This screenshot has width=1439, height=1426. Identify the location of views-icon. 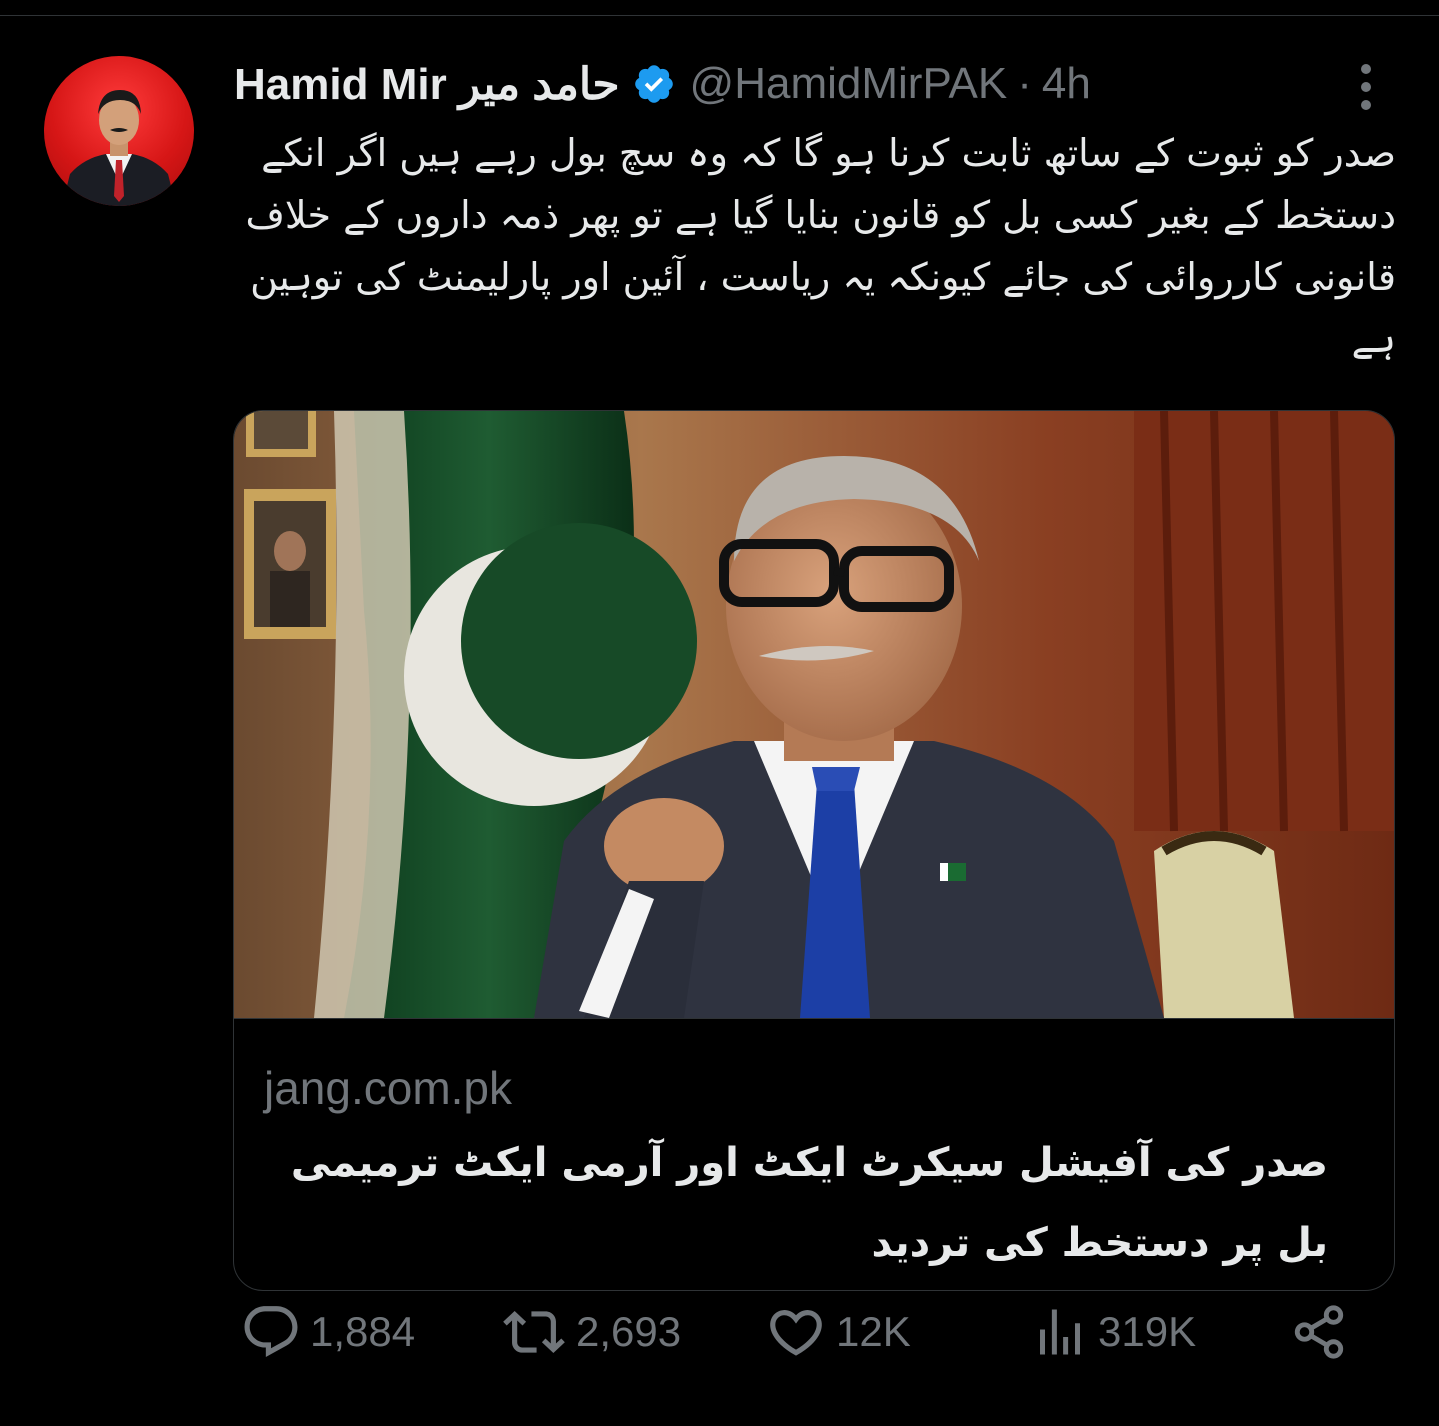
(1060, 1332).